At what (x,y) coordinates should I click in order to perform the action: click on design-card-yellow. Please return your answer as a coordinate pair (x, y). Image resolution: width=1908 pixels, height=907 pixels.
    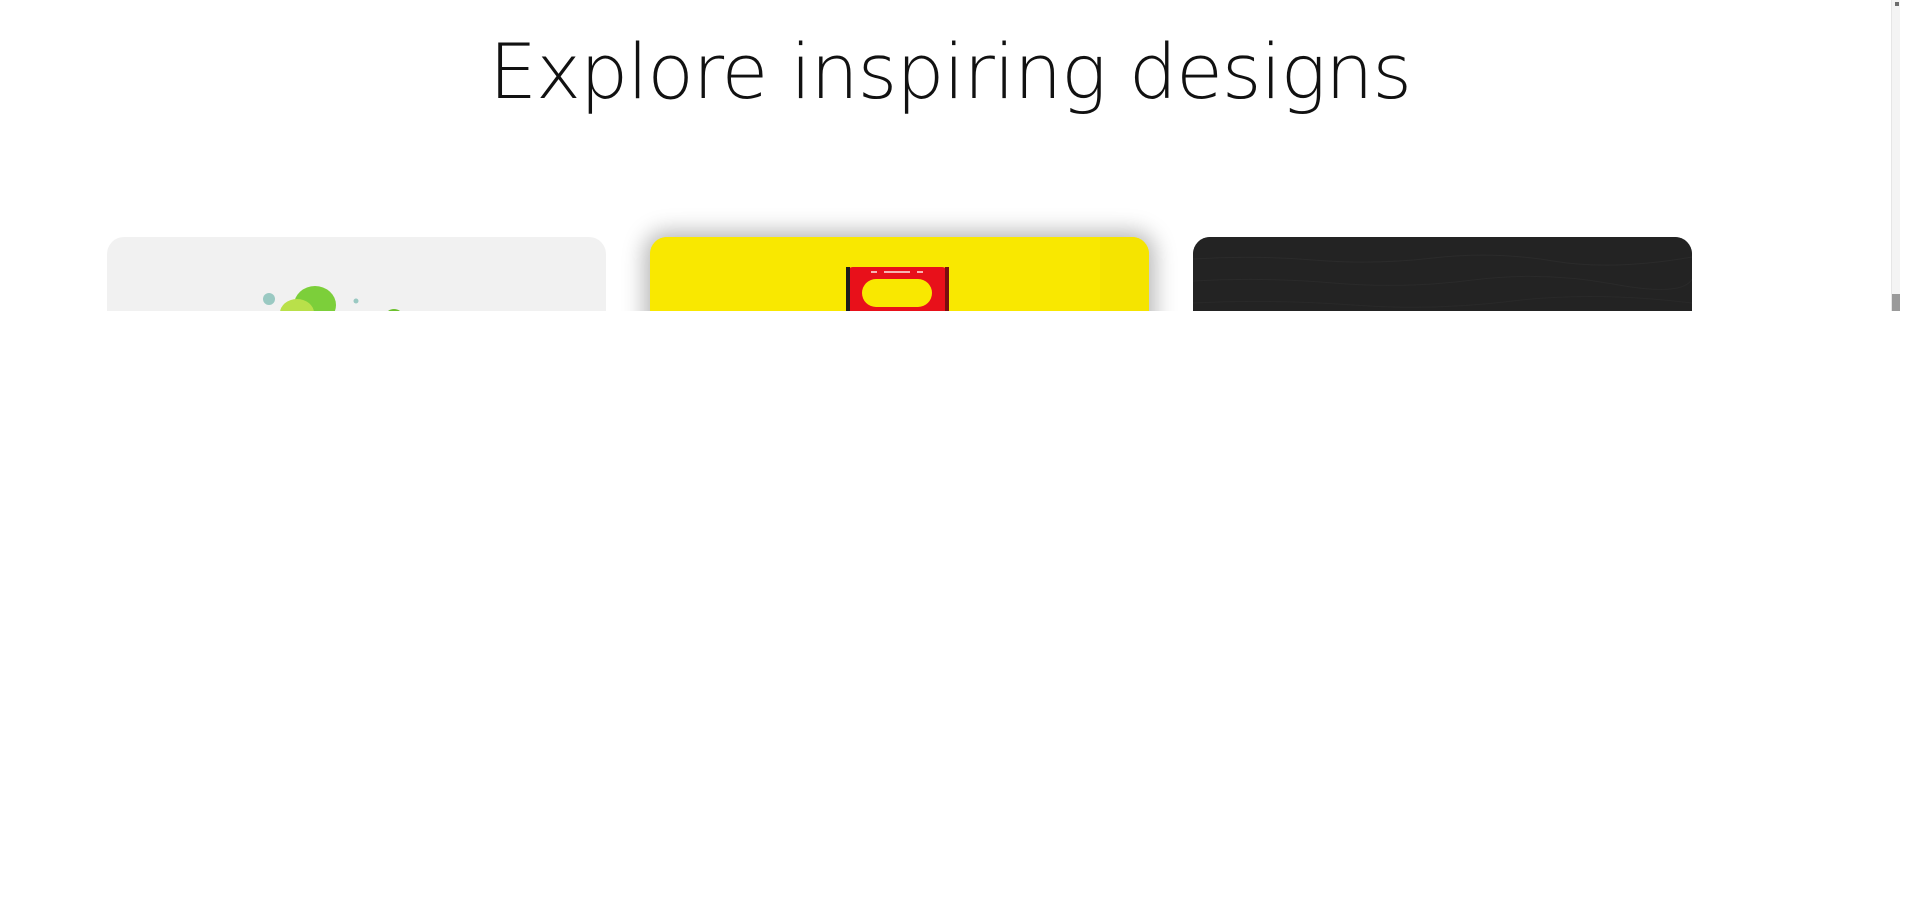
    Looking at the image, I should click on (899, 274).